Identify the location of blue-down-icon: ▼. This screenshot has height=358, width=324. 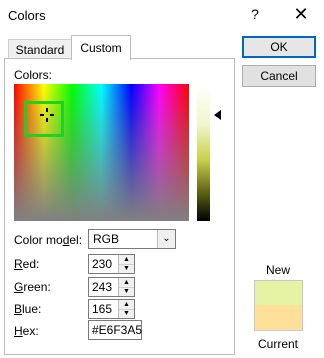
(126, 313).